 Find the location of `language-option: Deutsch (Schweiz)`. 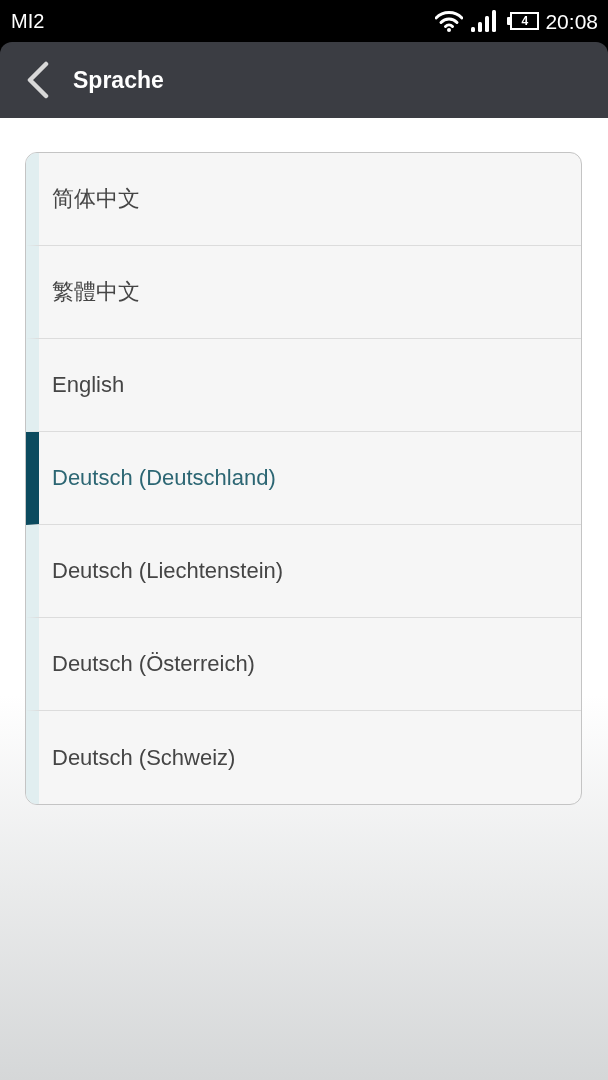

language-option: Deutsch (Schweiz) is located at coordinates (303, 757).